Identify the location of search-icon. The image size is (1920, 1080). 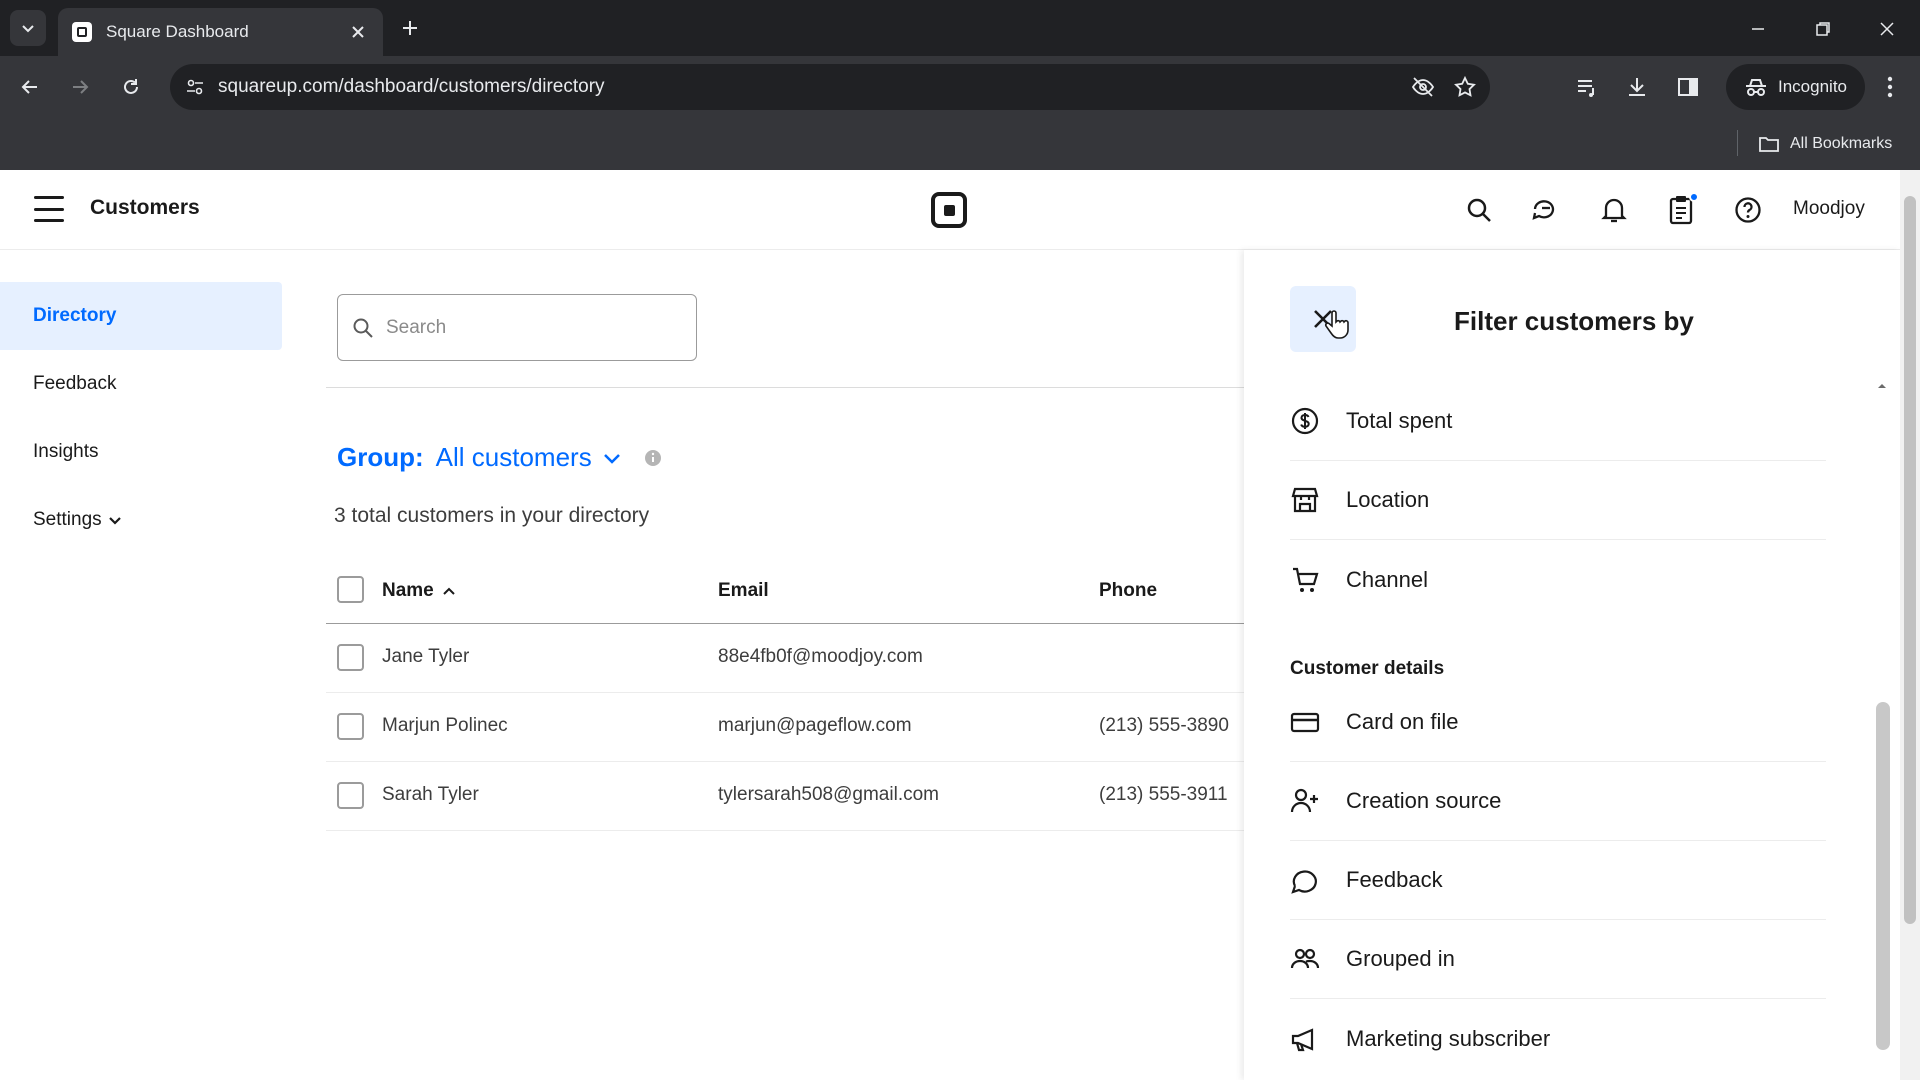
(363, 328).